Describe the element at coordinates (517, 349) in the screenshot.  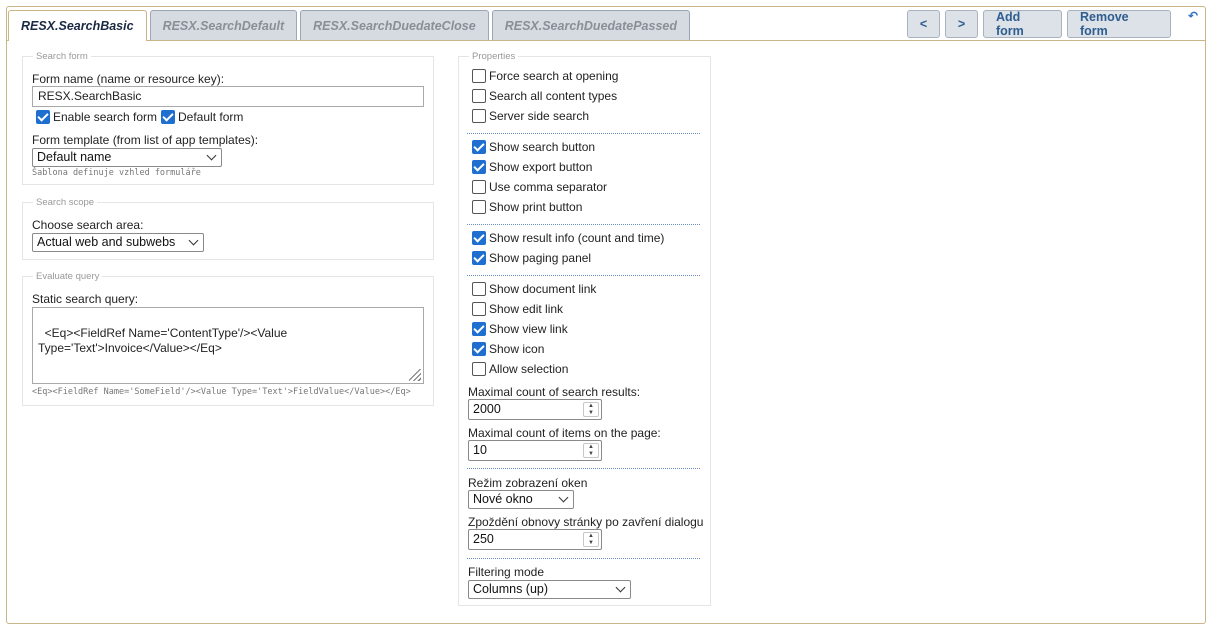
I see `checkbox-label: Show icon` at that location.